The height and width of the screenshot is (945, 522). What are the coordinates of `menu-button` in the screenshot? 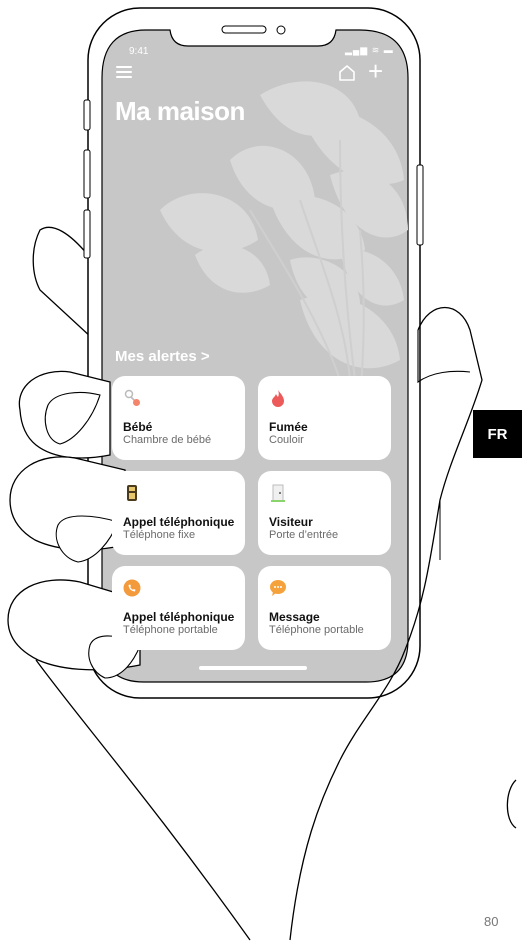 It's located at (124, 72).